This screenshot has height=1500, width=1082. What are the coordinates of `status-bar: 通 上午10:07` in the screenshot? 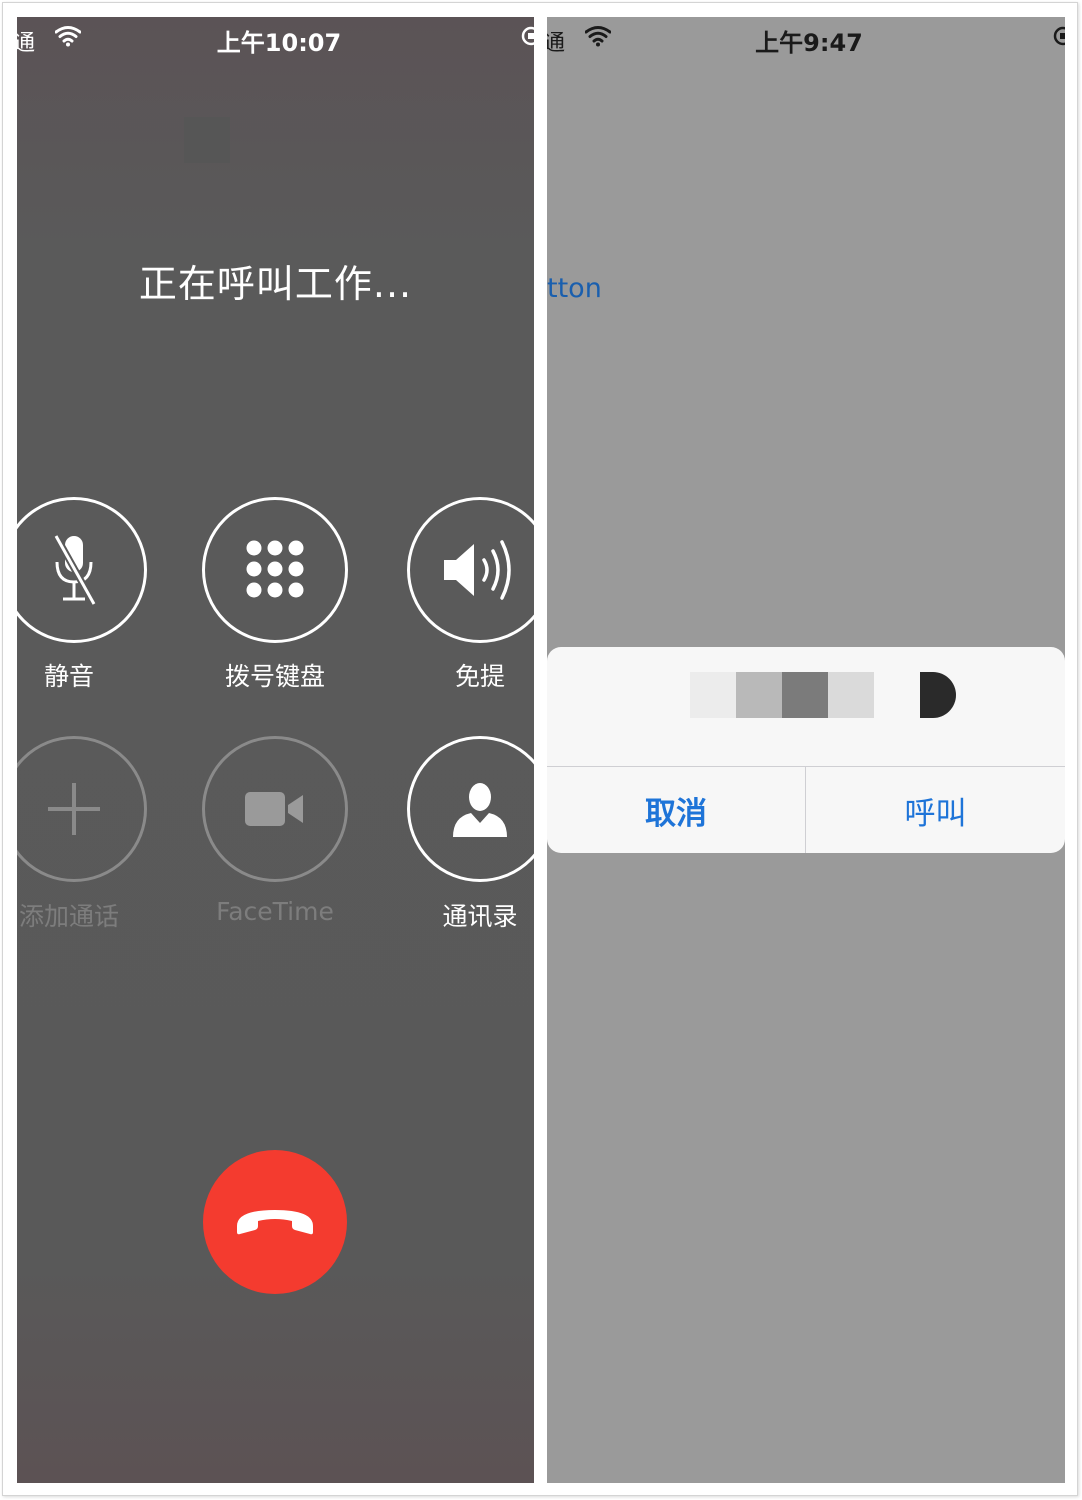 It's located at (275, 39).